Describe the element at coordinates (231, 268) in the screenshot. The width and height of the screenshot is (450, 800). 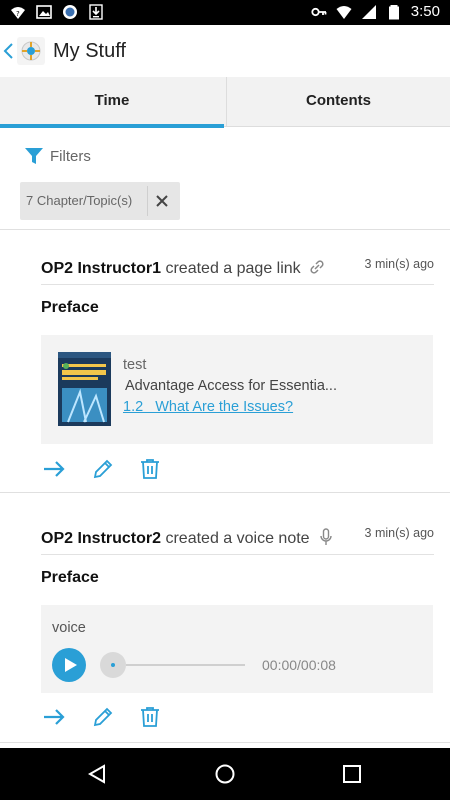
I see `card-action: created a page link` at that location.